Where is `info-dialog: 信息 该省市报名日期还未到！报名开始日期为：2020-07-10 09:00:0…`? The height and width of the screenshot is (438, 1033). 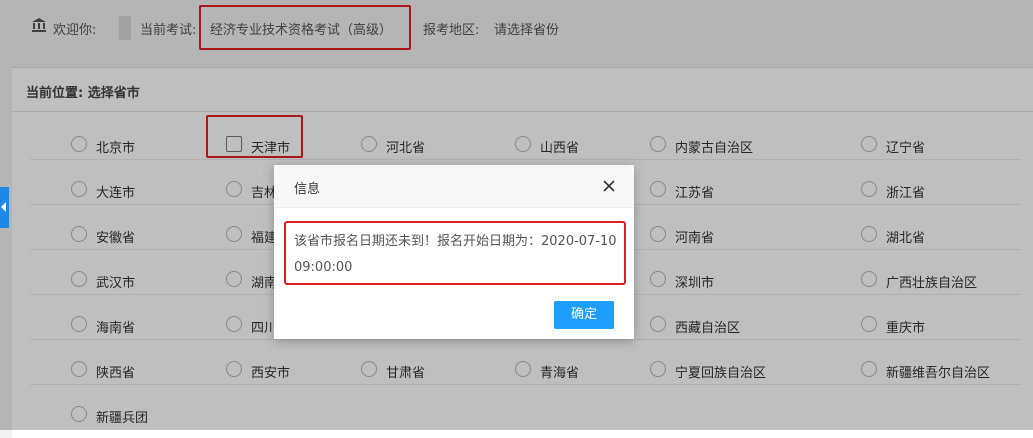
info-dialog: 信息 该省市报名日期还未到！报名开始日期为：2020-07-10 09:00:0… is located at coordinates (454, 252).